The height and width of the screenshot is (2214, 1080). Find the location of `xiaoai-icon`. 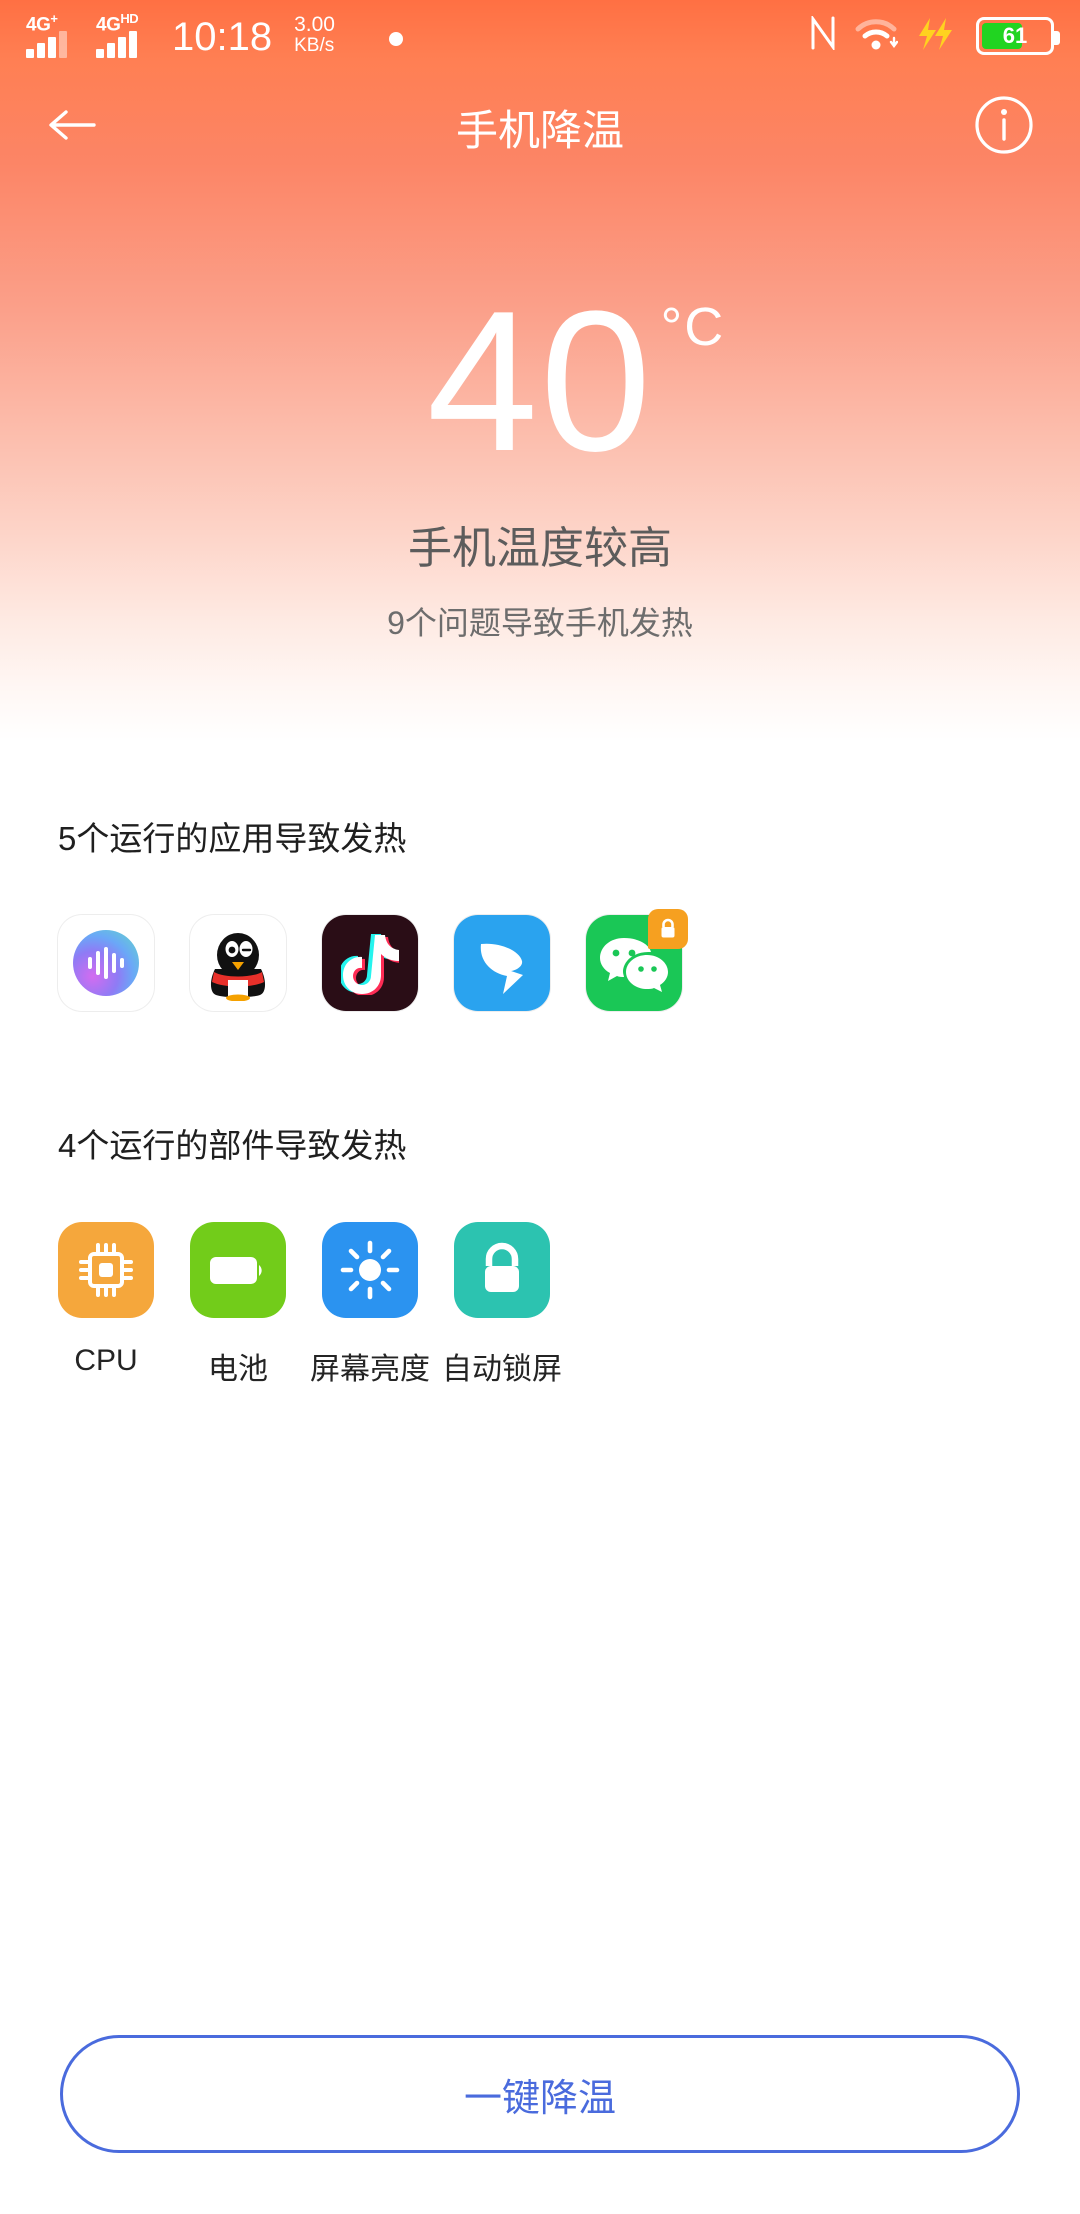

xiaoai-icon is located at coordinates (106, 963).